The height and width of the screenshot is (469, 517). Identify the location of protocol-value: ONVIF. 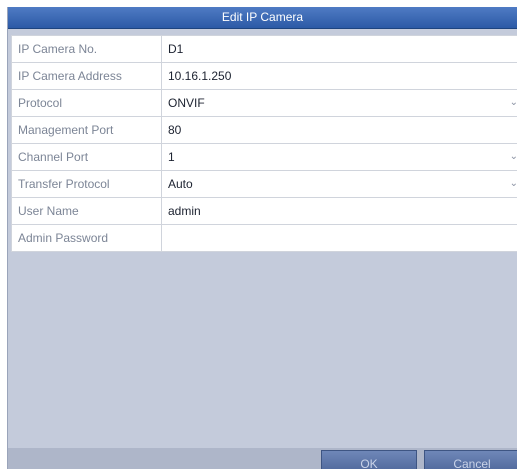
(186, 103).